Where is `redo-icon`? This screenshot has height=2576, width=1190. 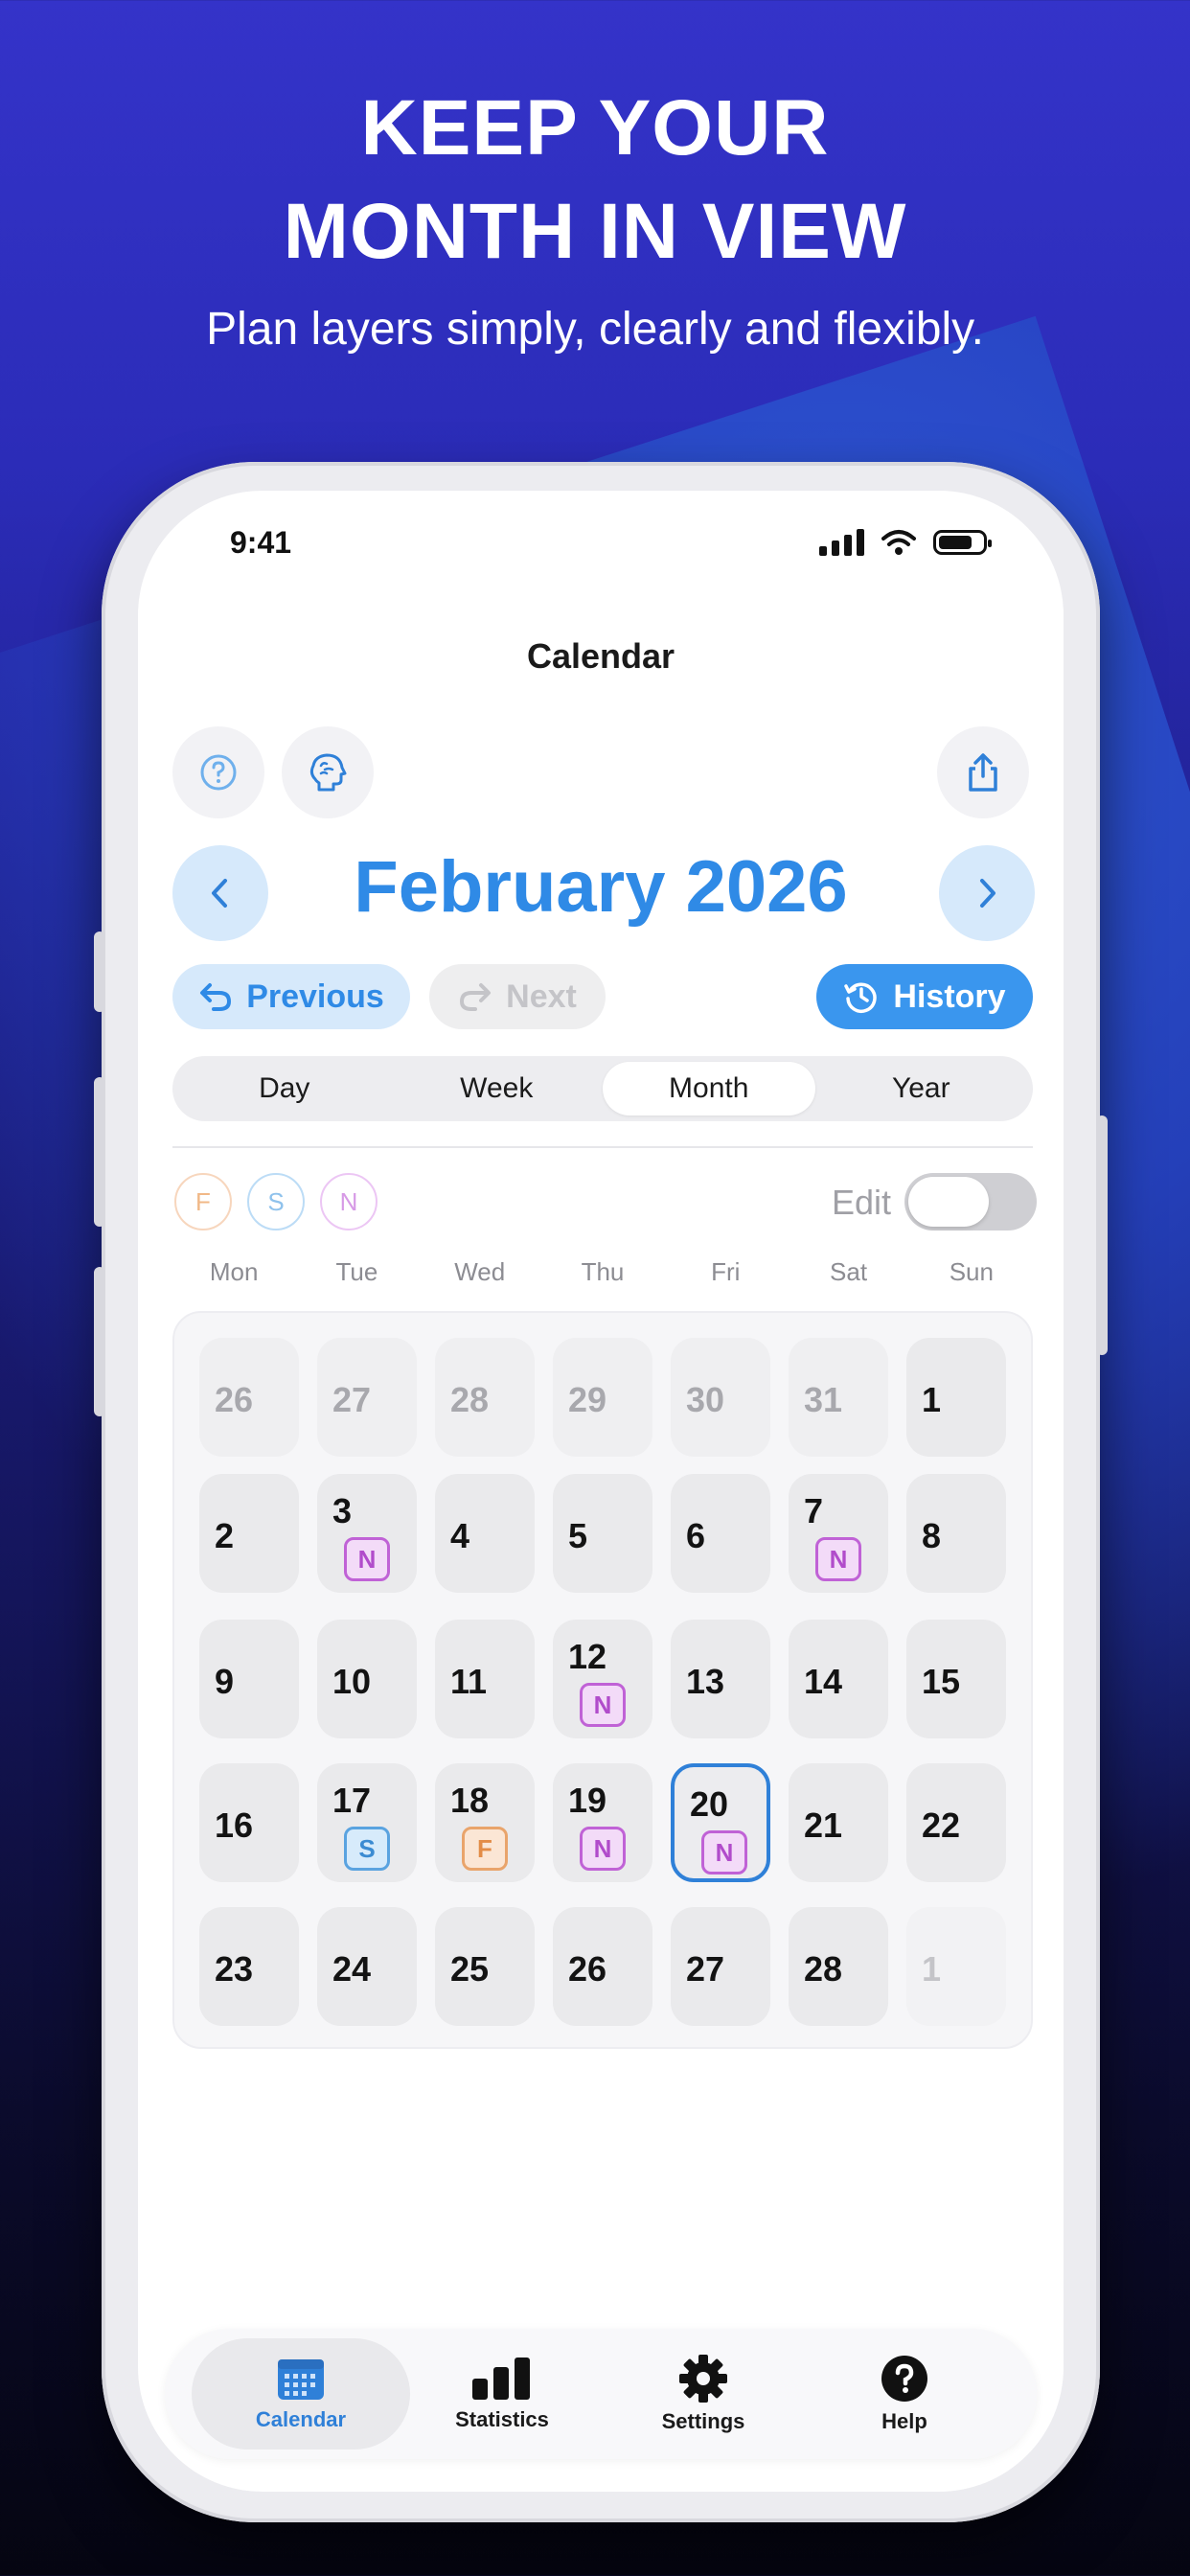 redo-icon is located at coordinates (476, 997).